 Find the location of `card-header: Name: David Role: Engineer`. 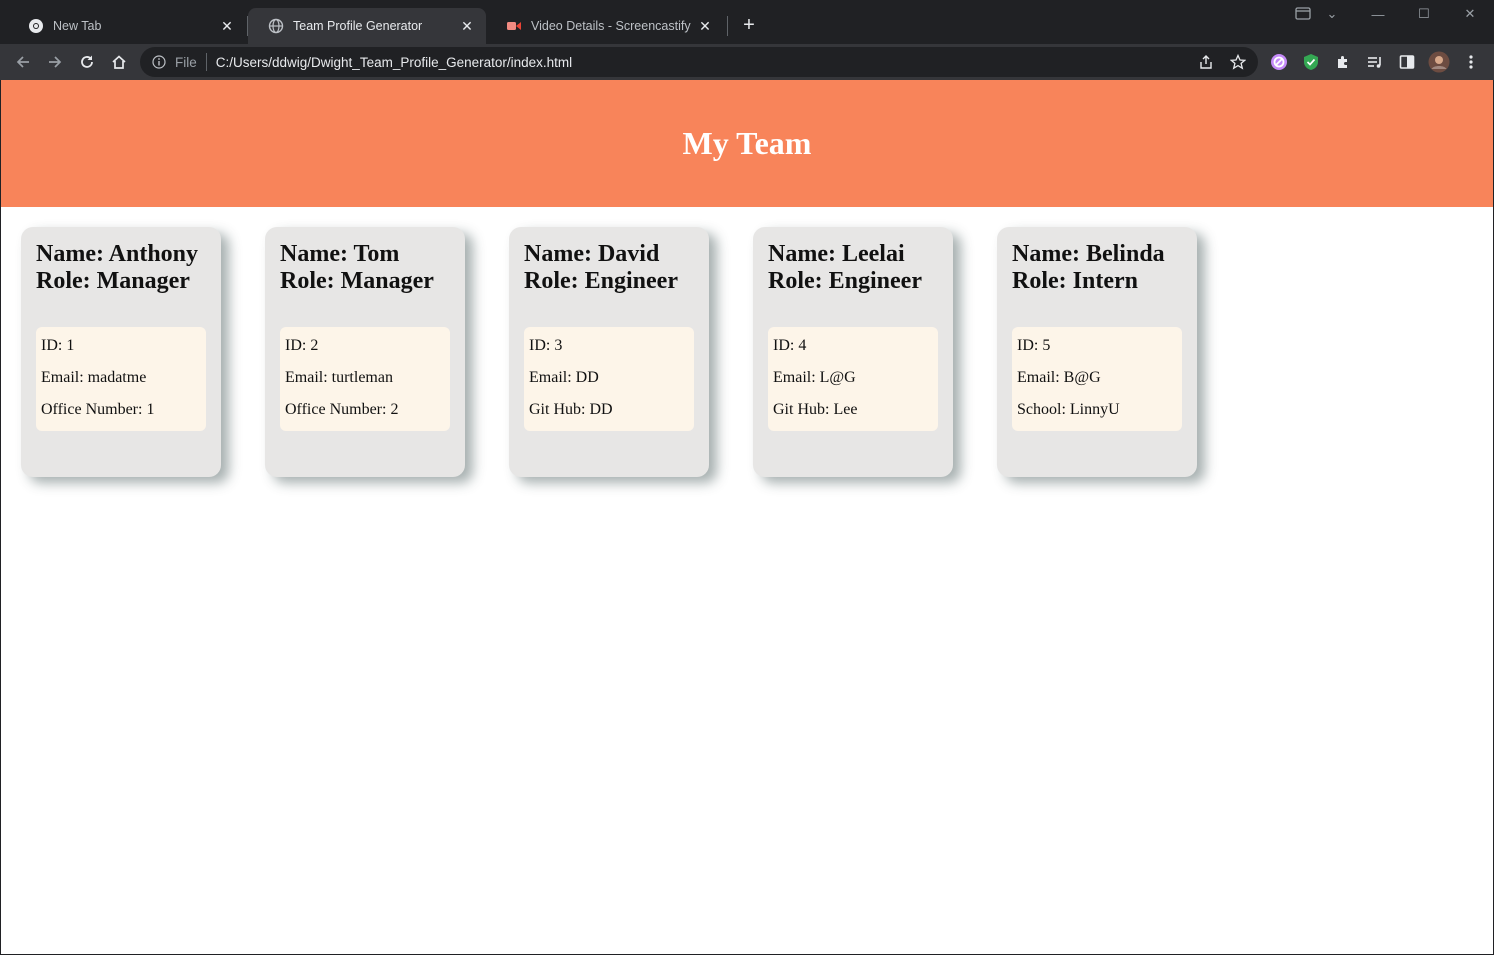

card-header: Name: David Role: Engineer is located at coordinates (609, 268).